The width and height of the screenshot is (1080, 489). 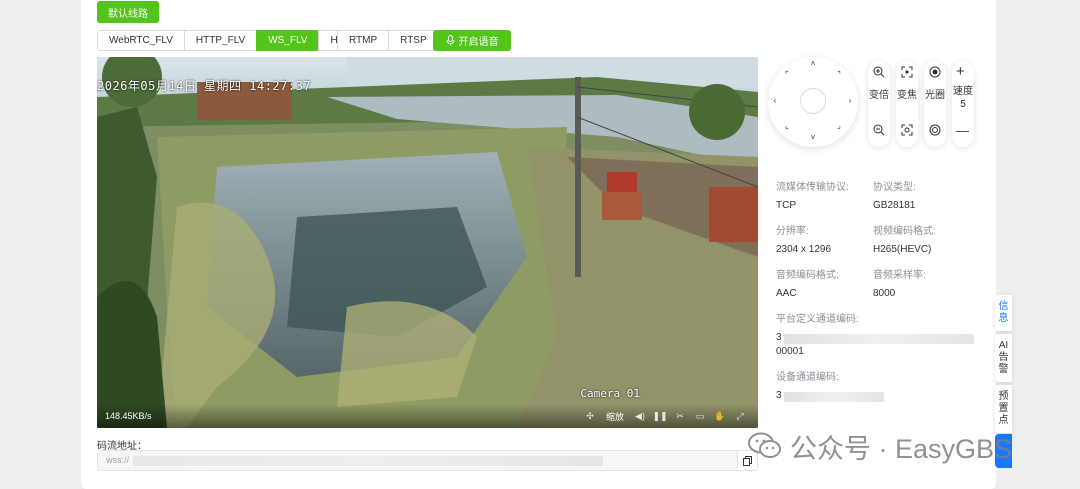 I want to click on resolution-label: 分辨率:, so click(x=792, y=231).